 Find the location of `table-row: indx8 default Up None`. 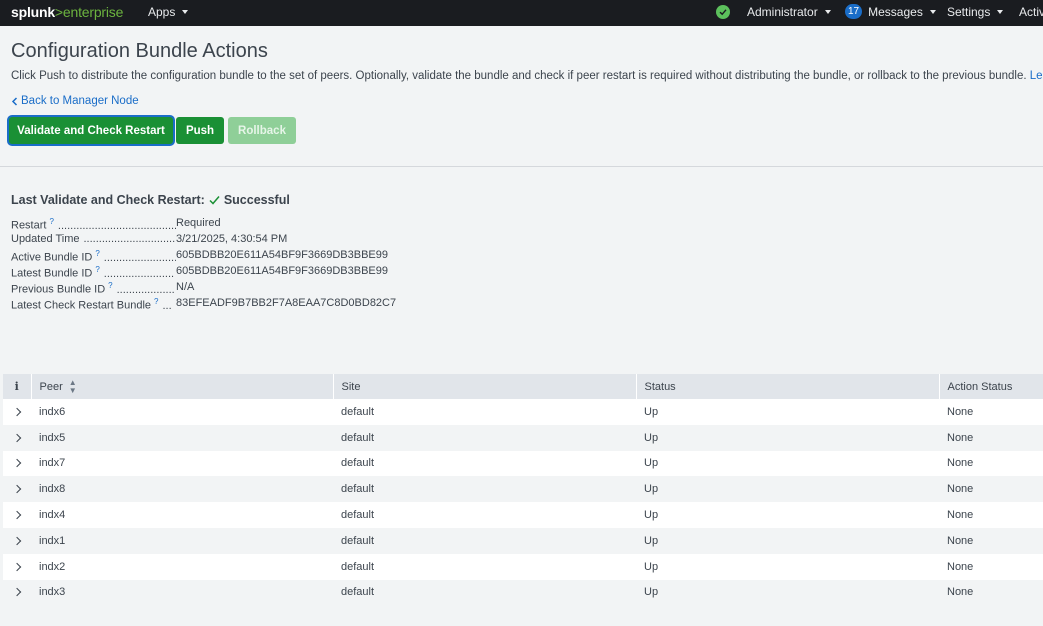

table-row: indx8 default Up None is located at coordinates (523, 489).